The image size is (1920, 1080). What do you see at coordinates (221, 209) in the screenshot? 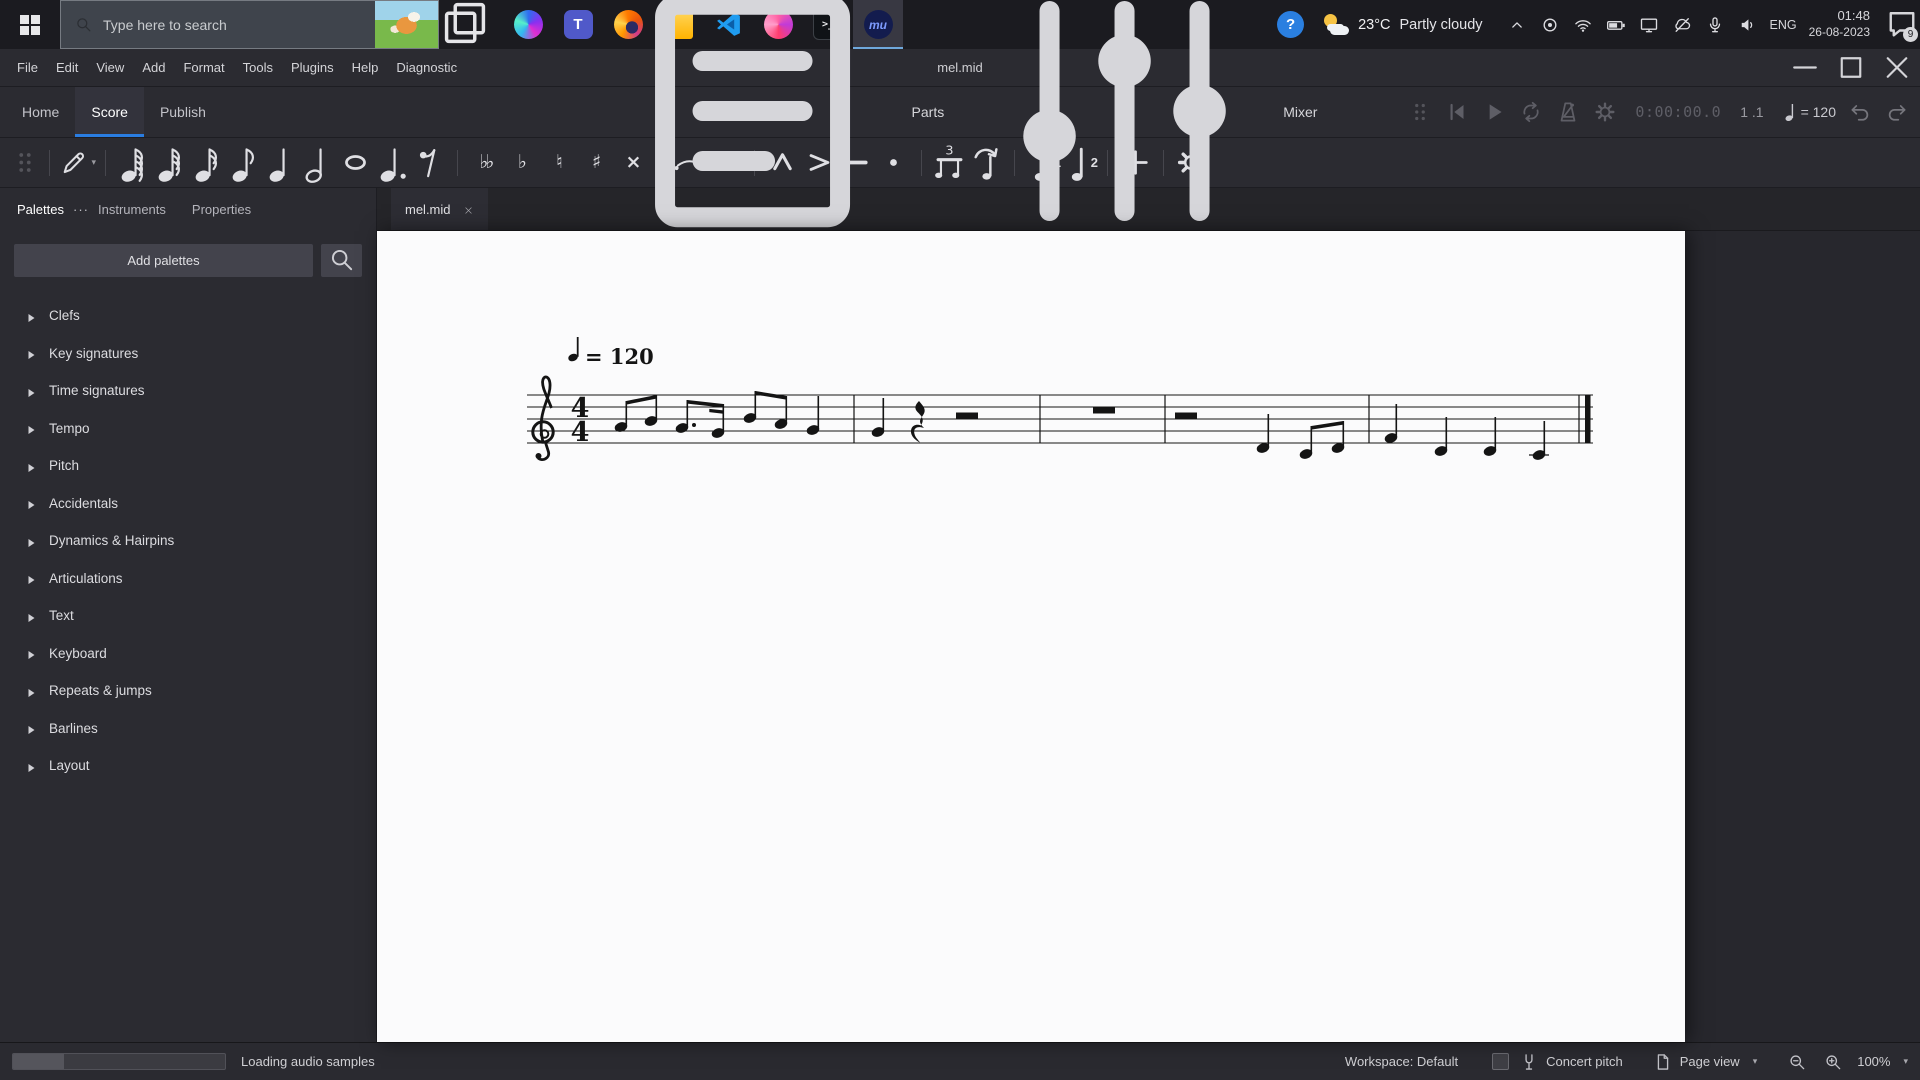
I see `panel-tab-properties: Properties` at bounding box center [221, 209].